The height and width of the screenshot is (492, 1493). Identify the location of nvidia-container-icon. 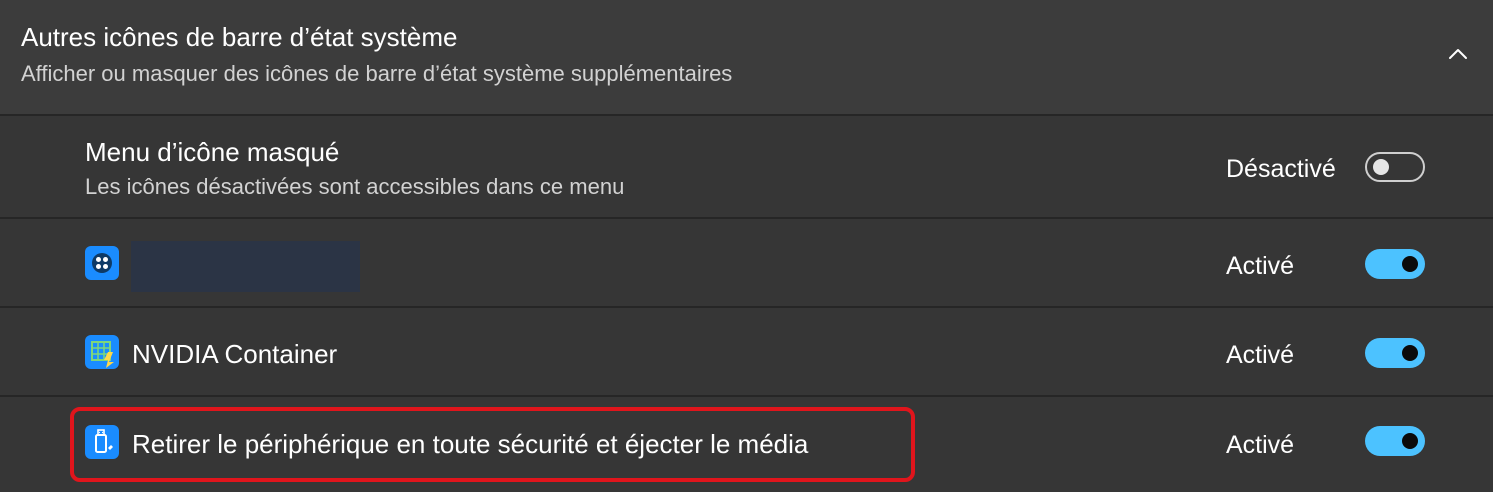
(102, 352).